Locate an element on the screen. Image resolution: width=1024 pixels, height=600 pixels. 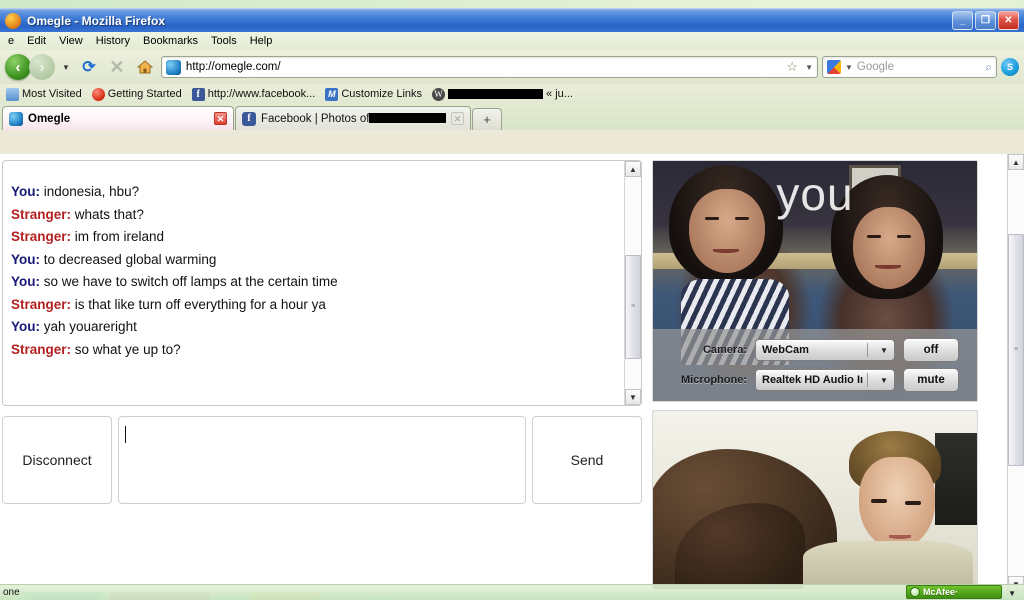
mcafee-badge: McAfee· is located at coordinates (954, 592).